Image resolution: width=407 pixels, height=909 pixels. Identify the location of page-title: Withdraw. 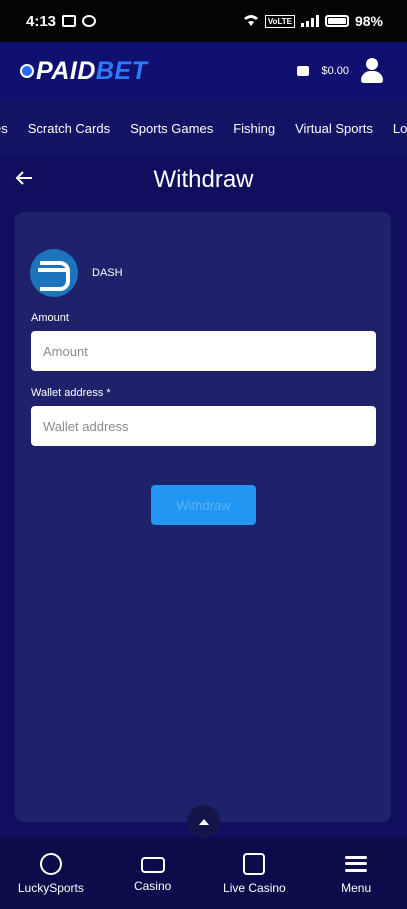
(203, 179).